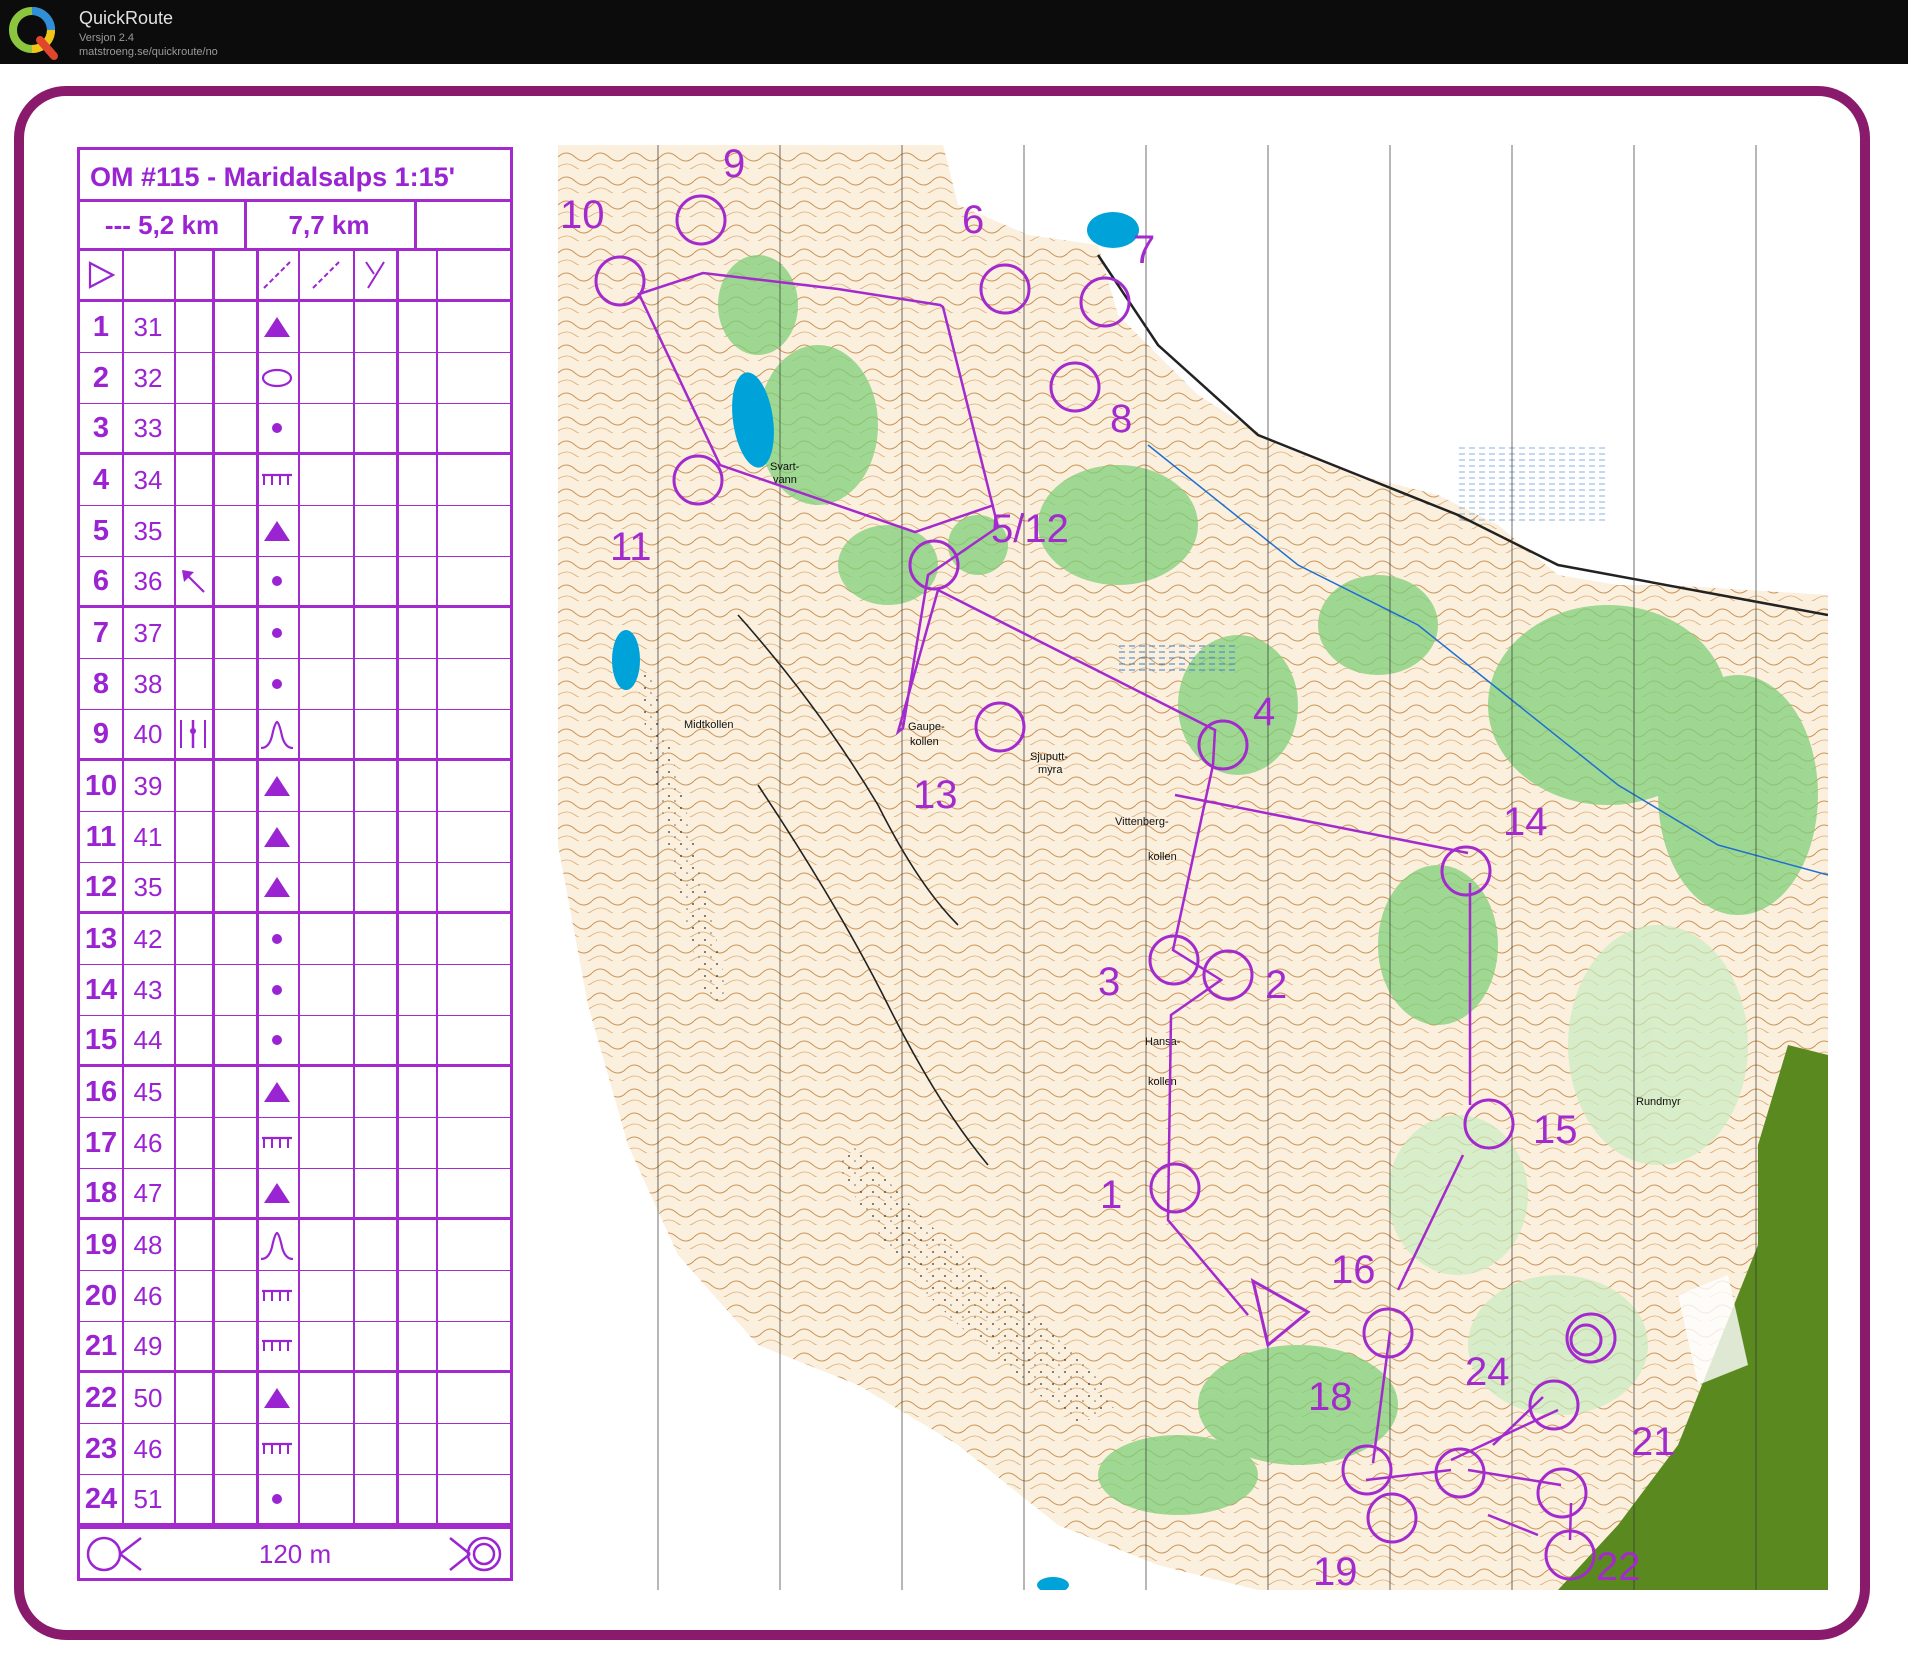  Describe the element at coordinates (295, 327) in the screenshot. I see `control-row: 1 31` at that location.